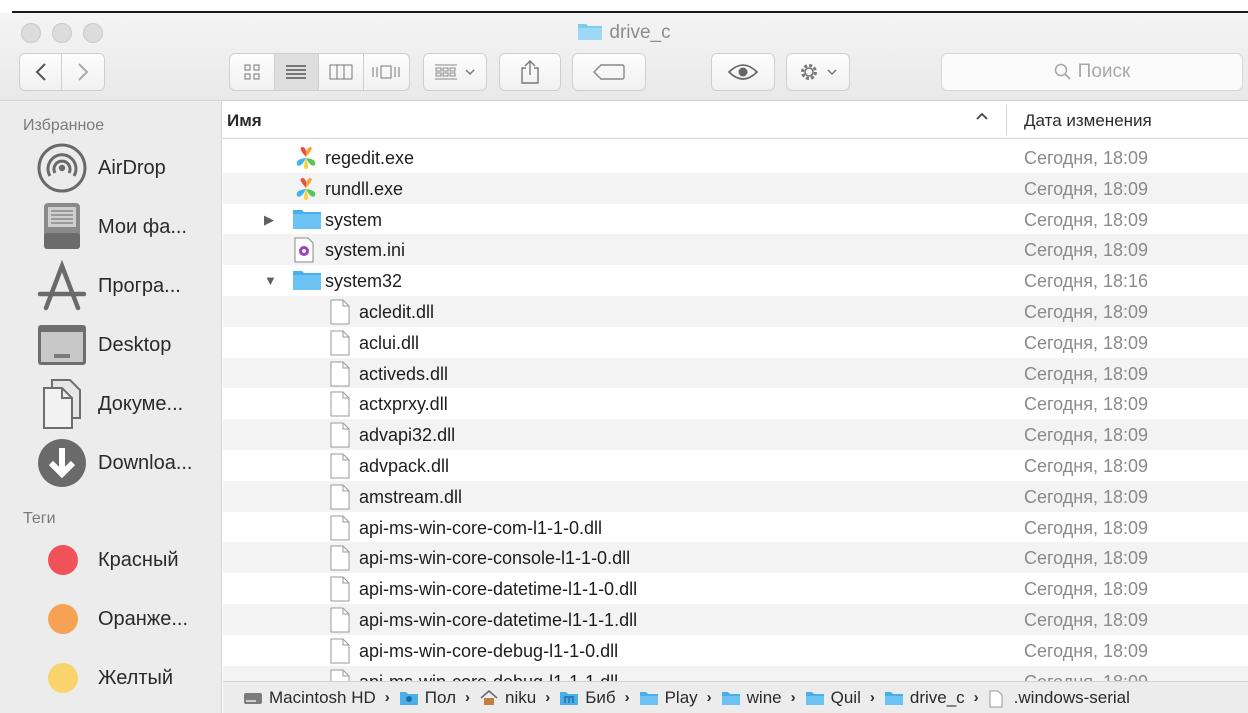 This screenshot has width=1248, height=713. What do you see at coordinates (833, 698) in the screenshot?
I see `path-crumb: Quil` at bounding box center [833, 698].